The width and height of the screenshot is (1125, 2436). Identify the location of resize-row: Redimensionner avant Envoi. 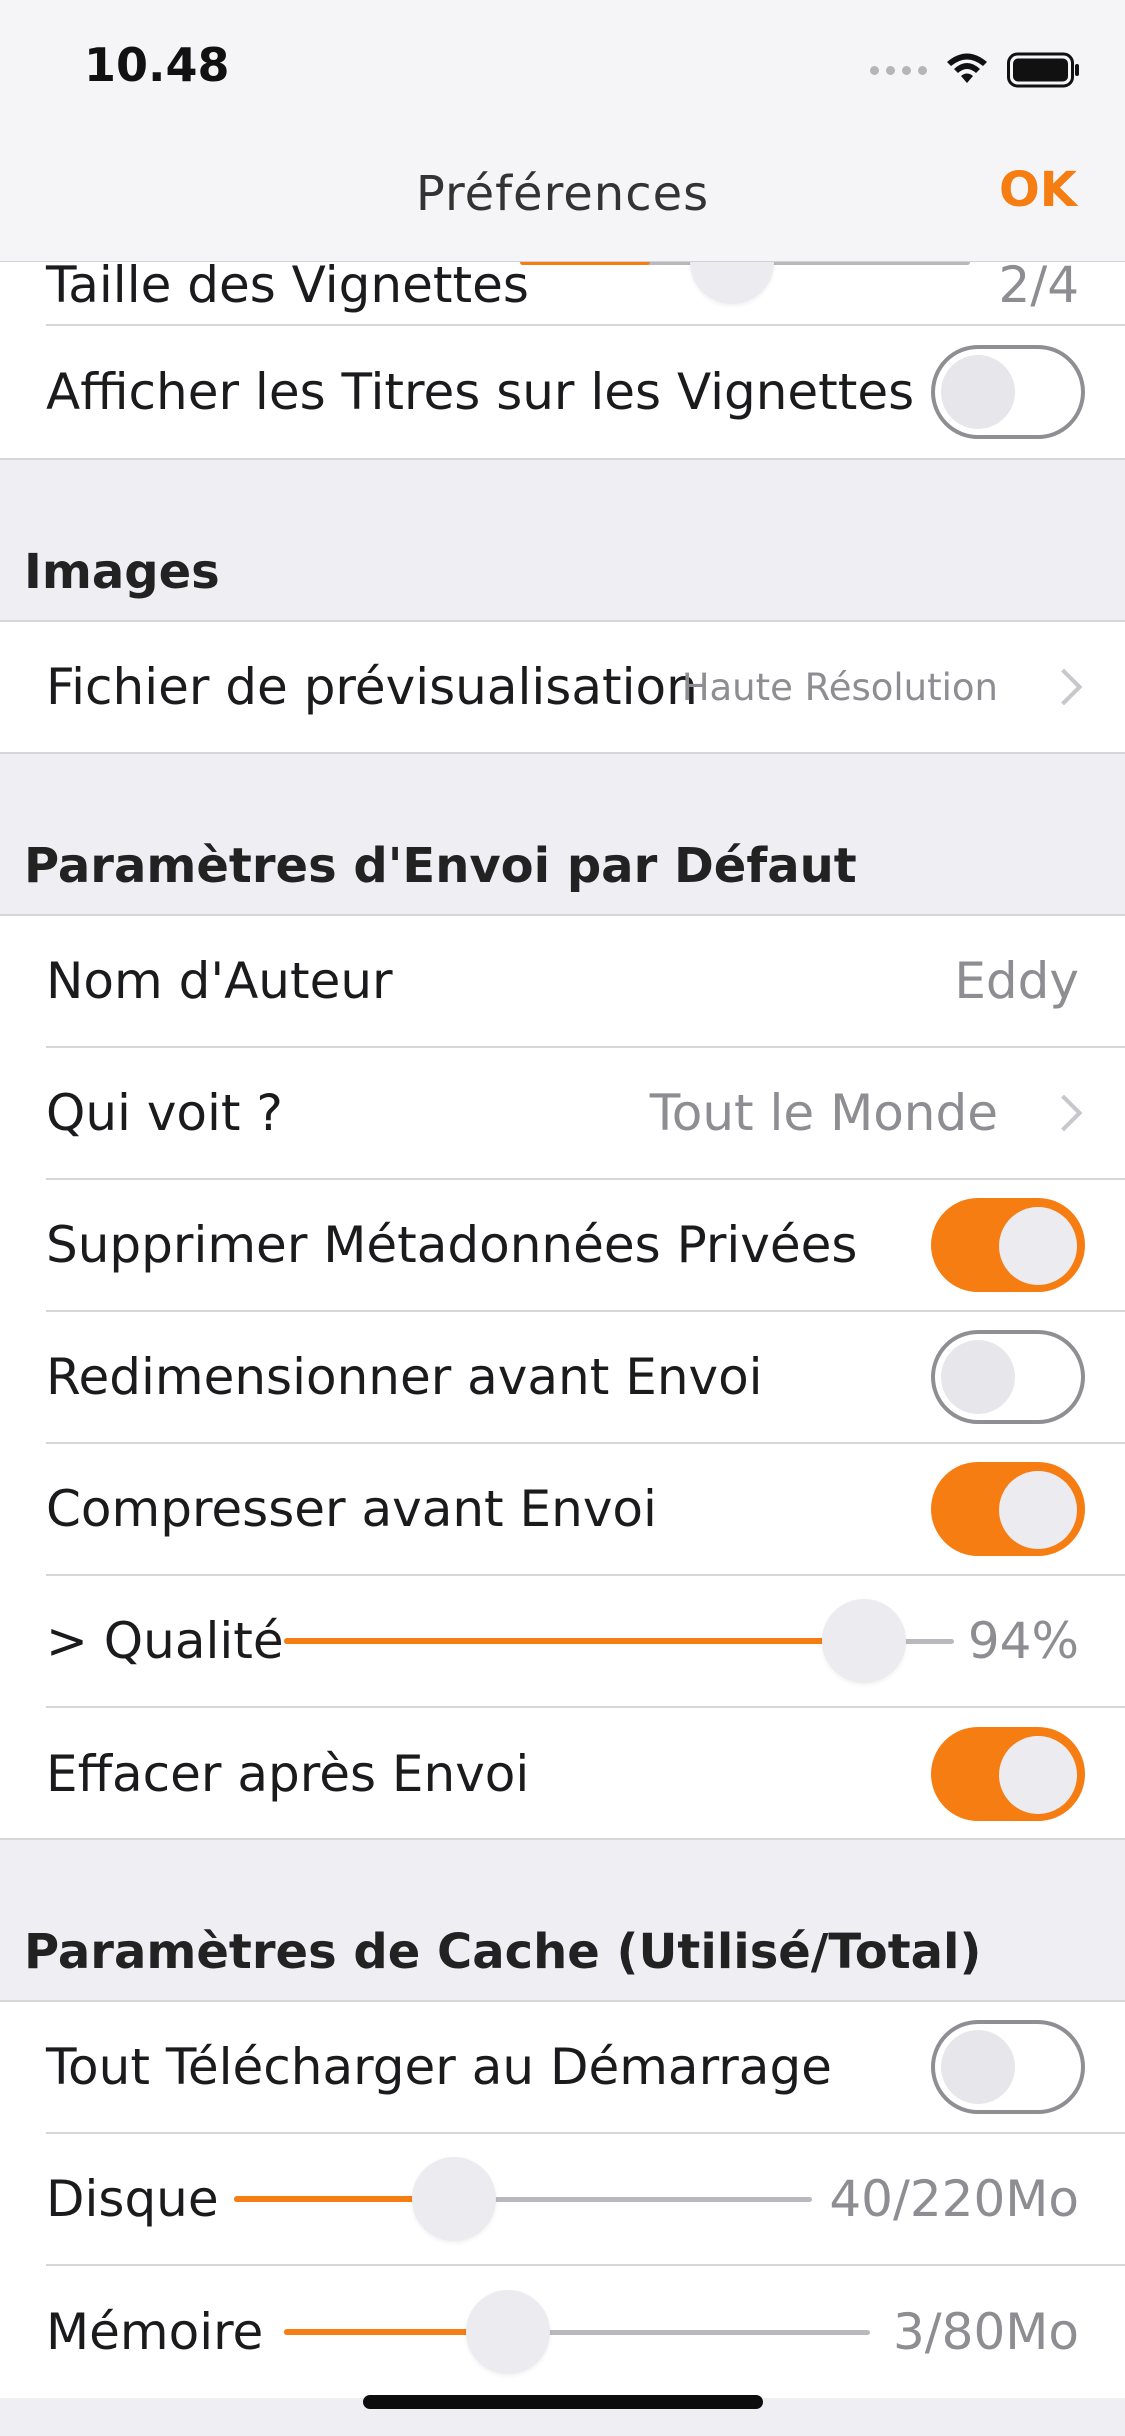
(585, 1378).